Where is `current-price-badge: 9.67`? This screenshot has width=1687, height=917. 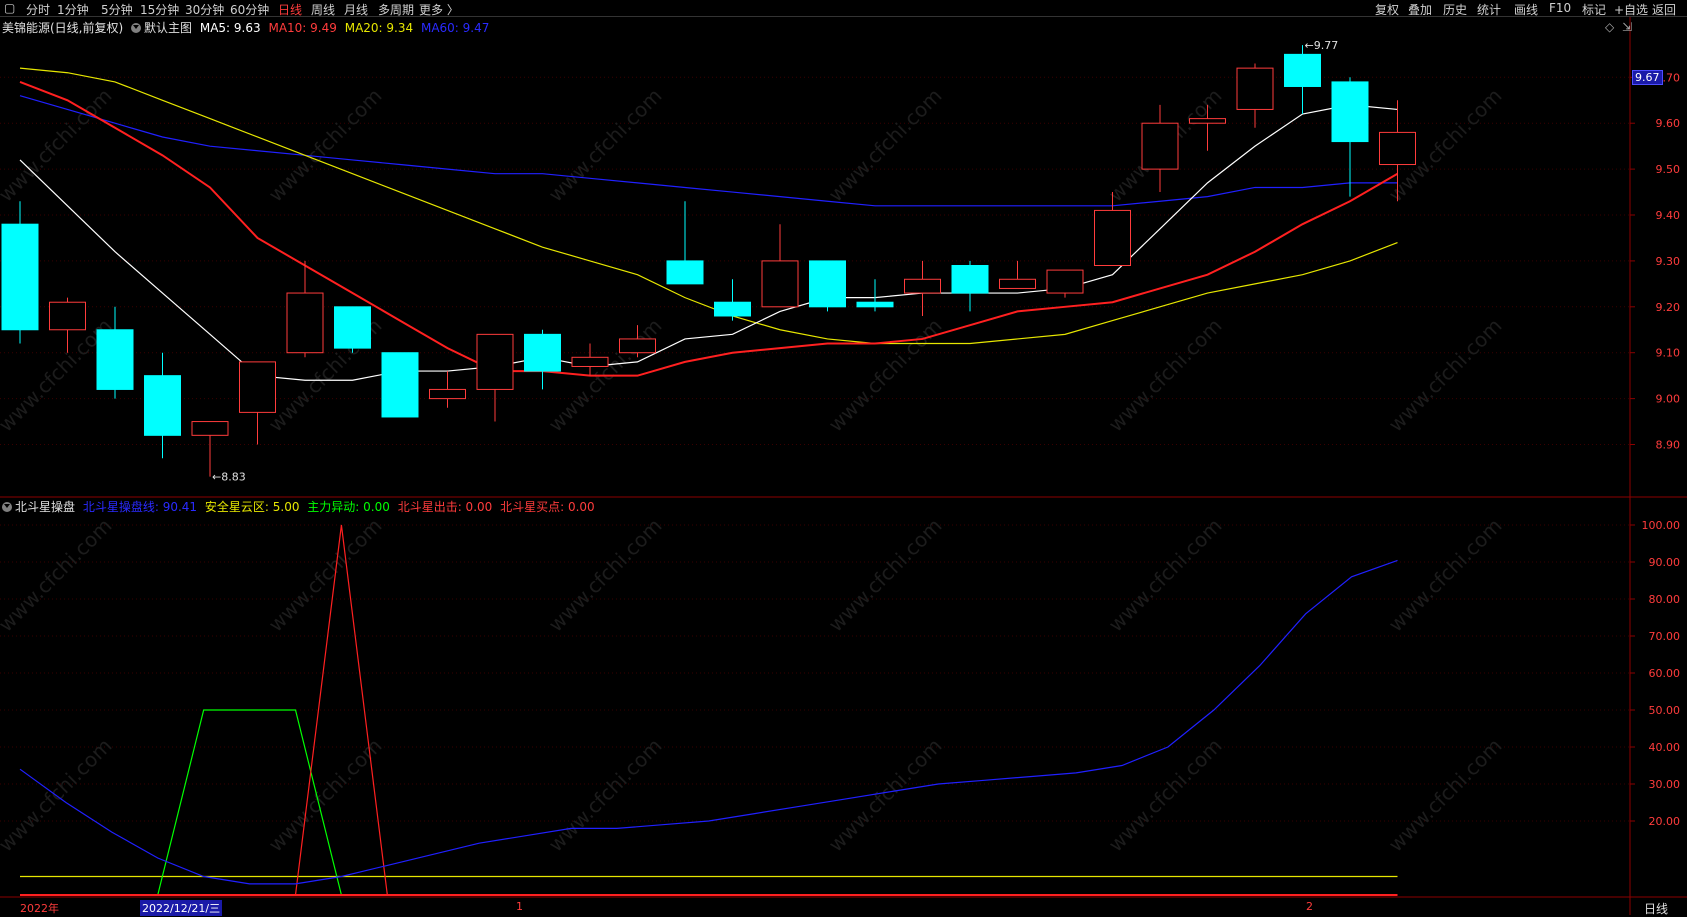
current-price-badge: 9.67 is located at coordinates (1647, 77).